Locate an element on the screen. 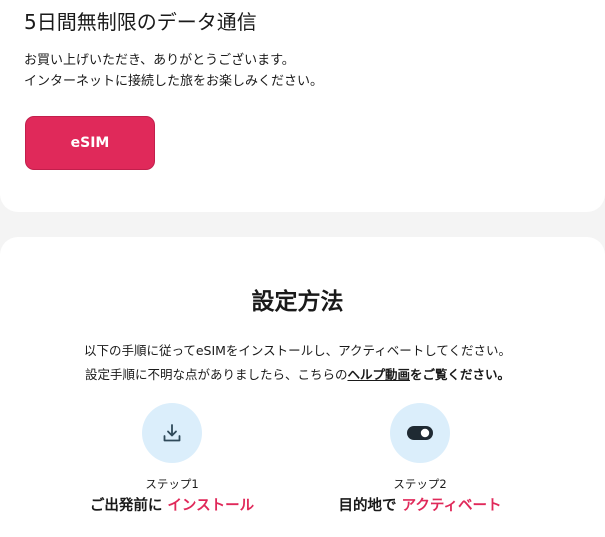 The width and height of the screenshot is (605, 537). setup-title: 設定方法 is located at coordinates (297, 302).